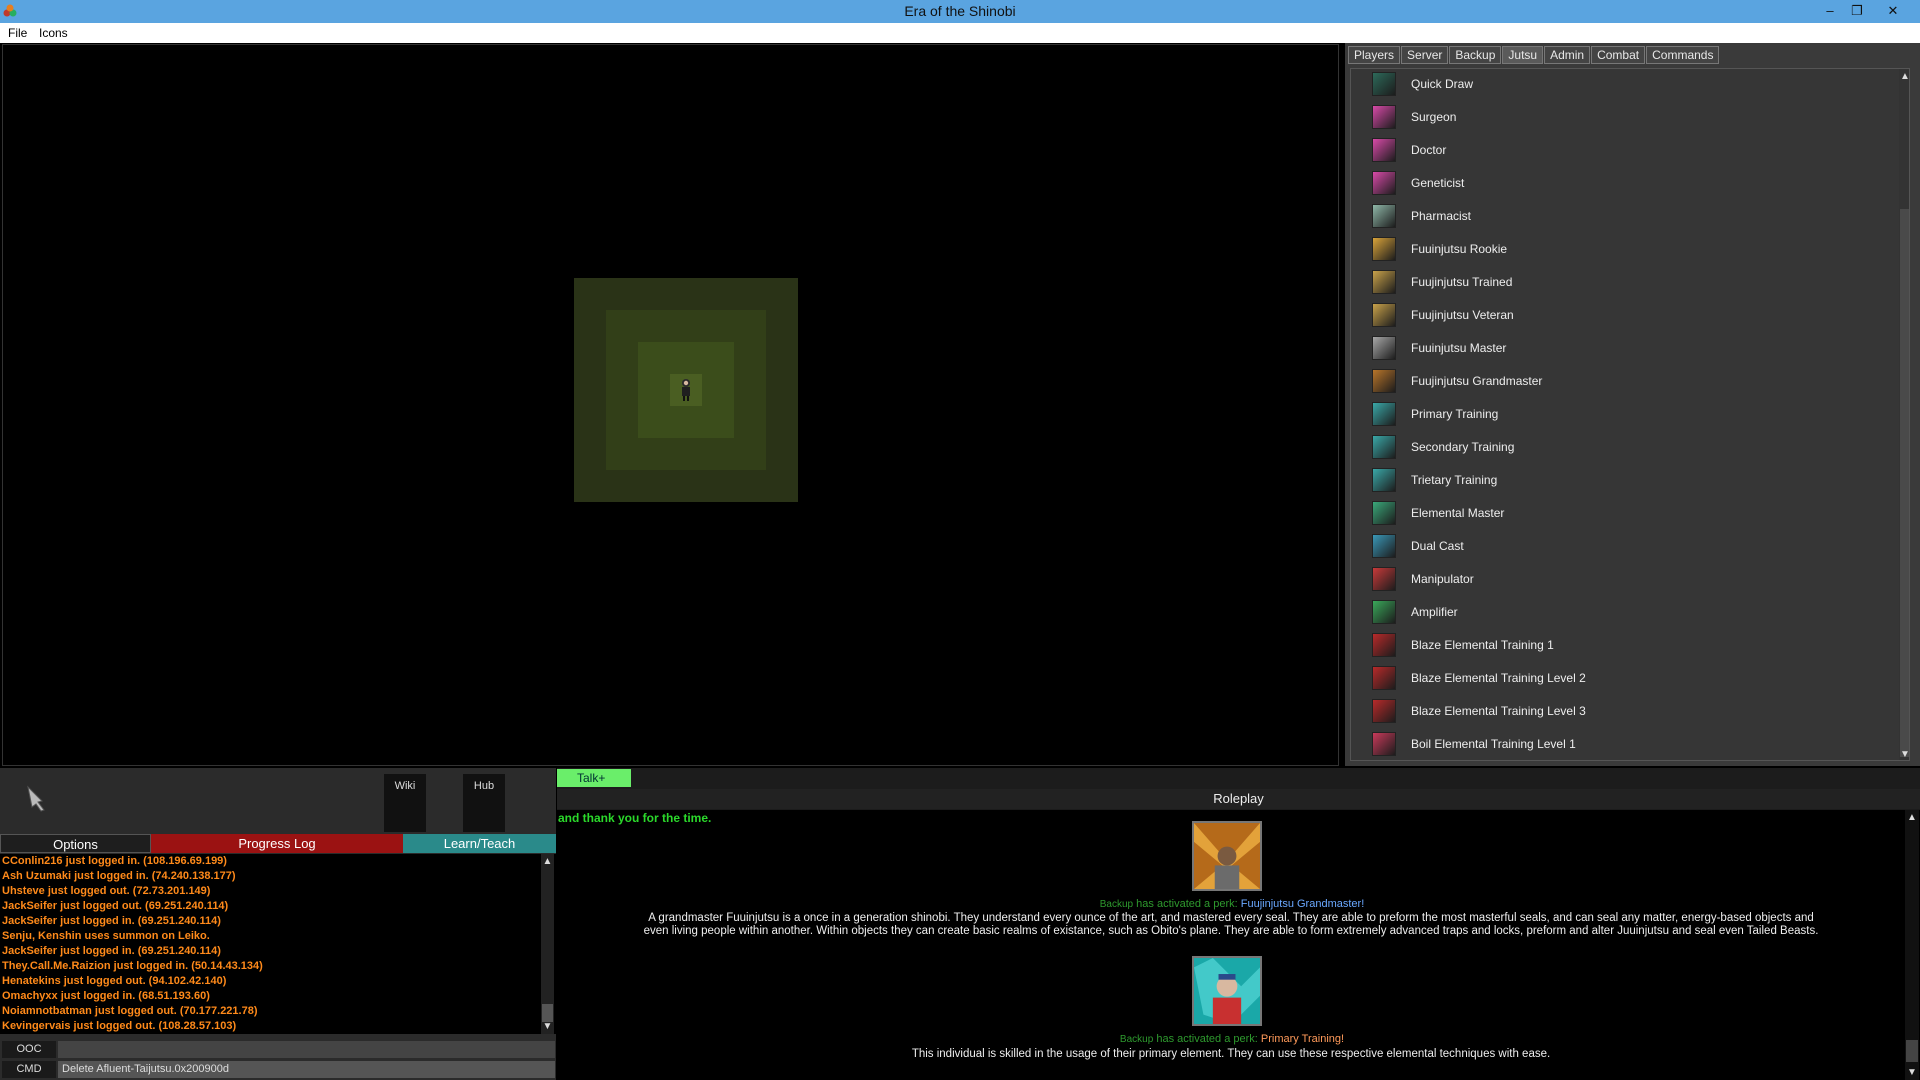  What do you see at coordinates (479, 843) in the screenshot?
I see `tab-learn-teach: Learn/Teach` at bounding box center [479, 843].